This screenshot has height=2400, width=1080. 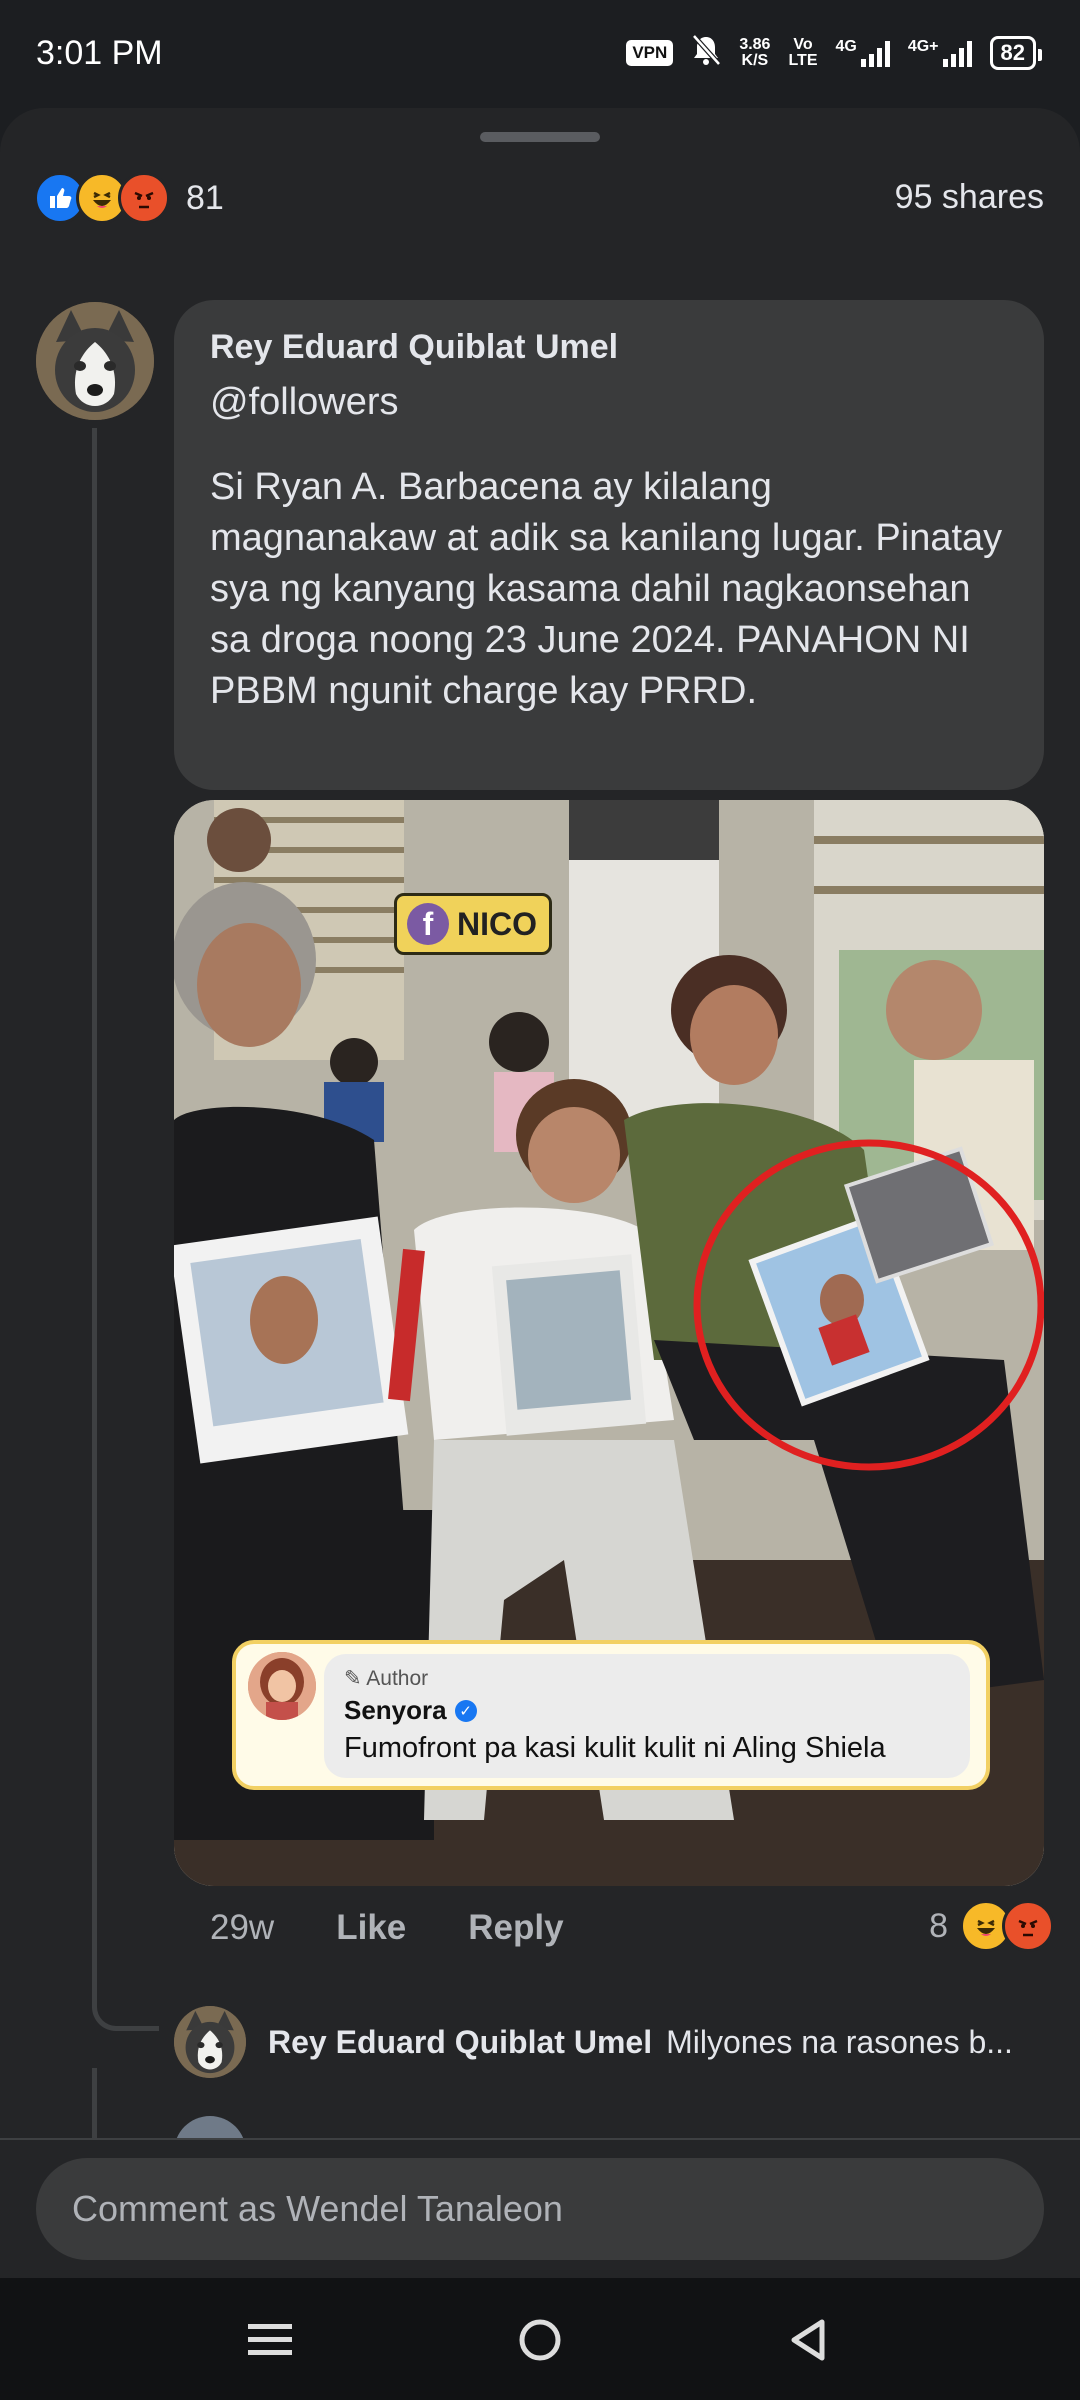 I want to click on reply-avatar, so click(x=210, y=2042).